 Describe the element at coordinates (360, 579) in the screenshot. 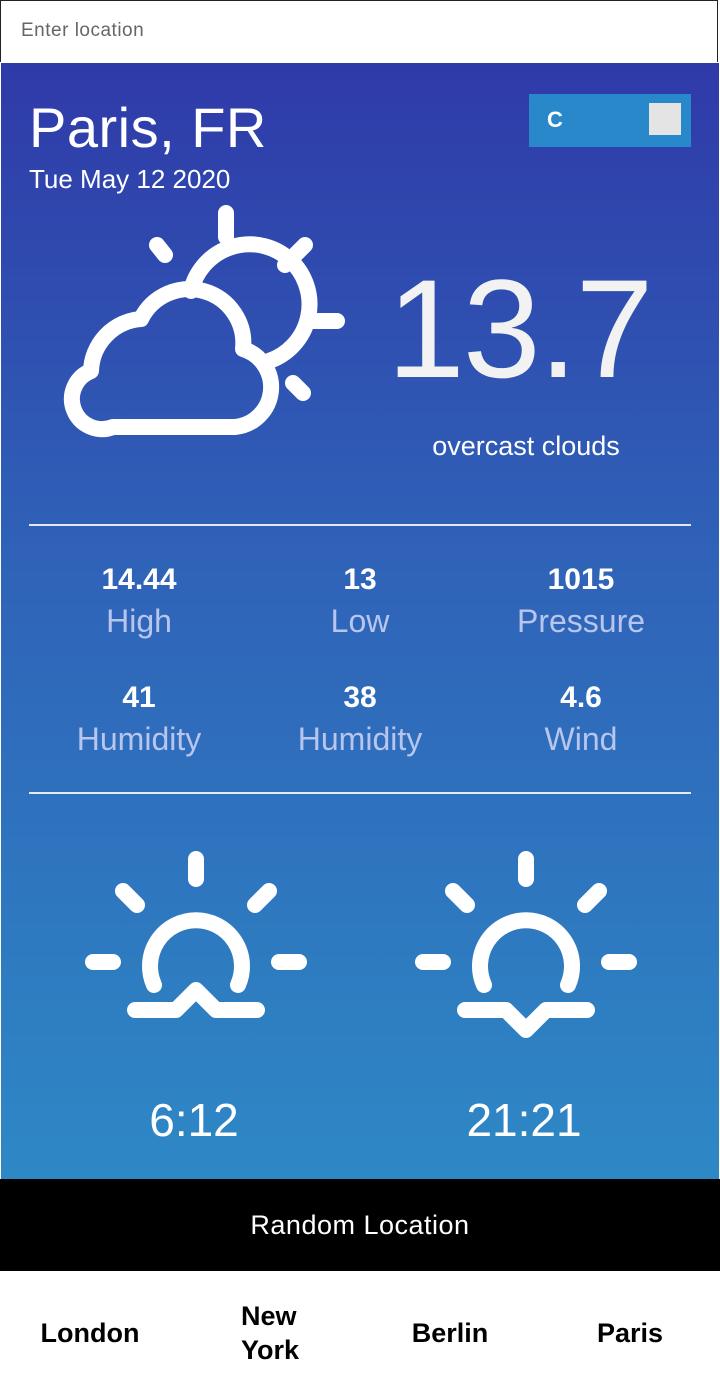

I see `stat-value: 13` at that location.